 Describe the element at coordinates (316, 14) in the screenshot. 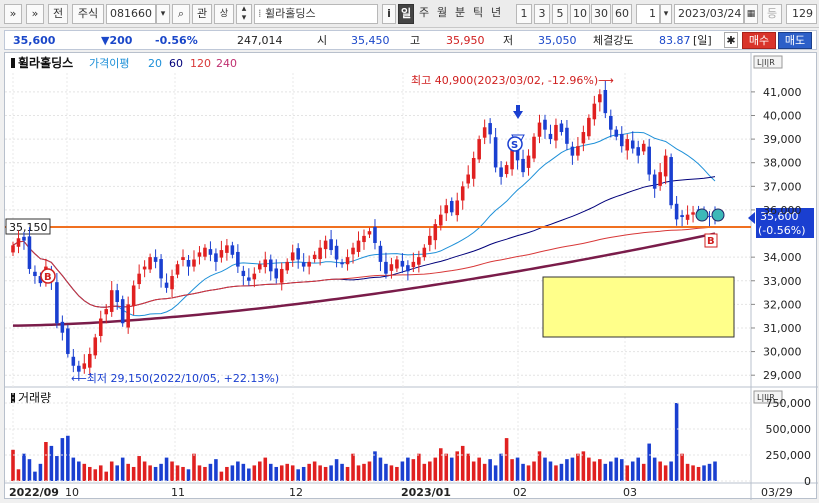

I see `stock-name-field: ⁞ 휠라홀딩스` at that location.